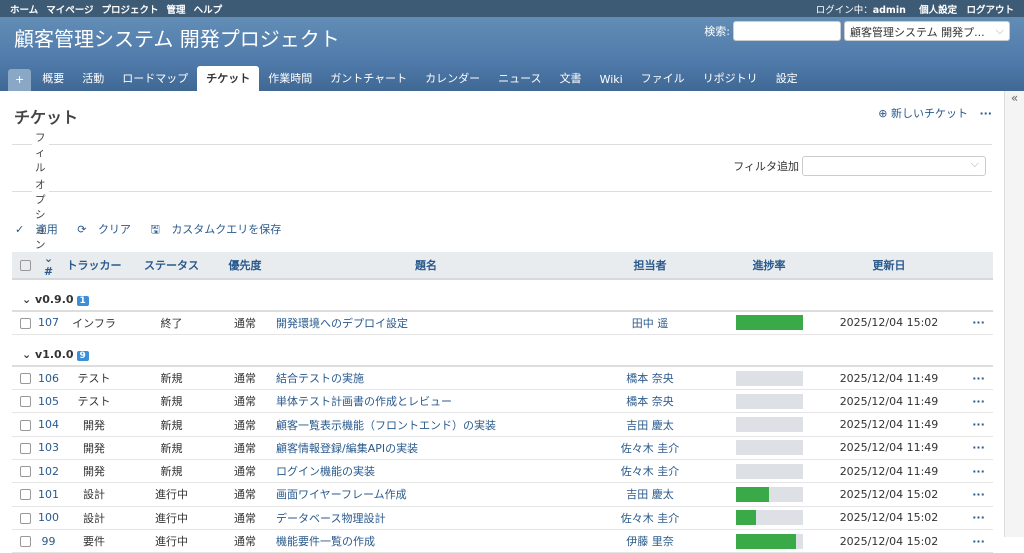 The width and height of the screenshot is (1024, 553). I want to click on column-header: 更新日, so click(889, 266).